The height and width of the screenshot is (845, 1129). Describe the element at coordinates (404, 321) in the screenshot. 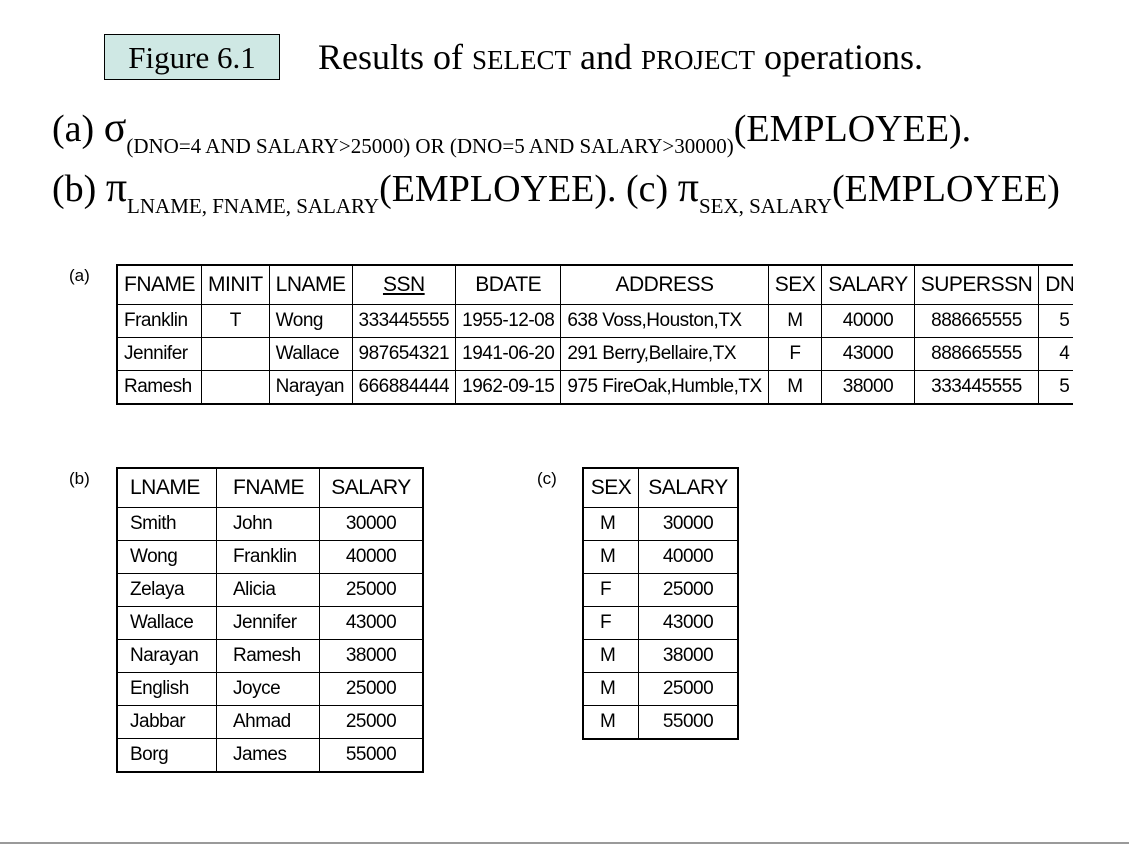

I see `cell-ssn: 333445555` at that location.